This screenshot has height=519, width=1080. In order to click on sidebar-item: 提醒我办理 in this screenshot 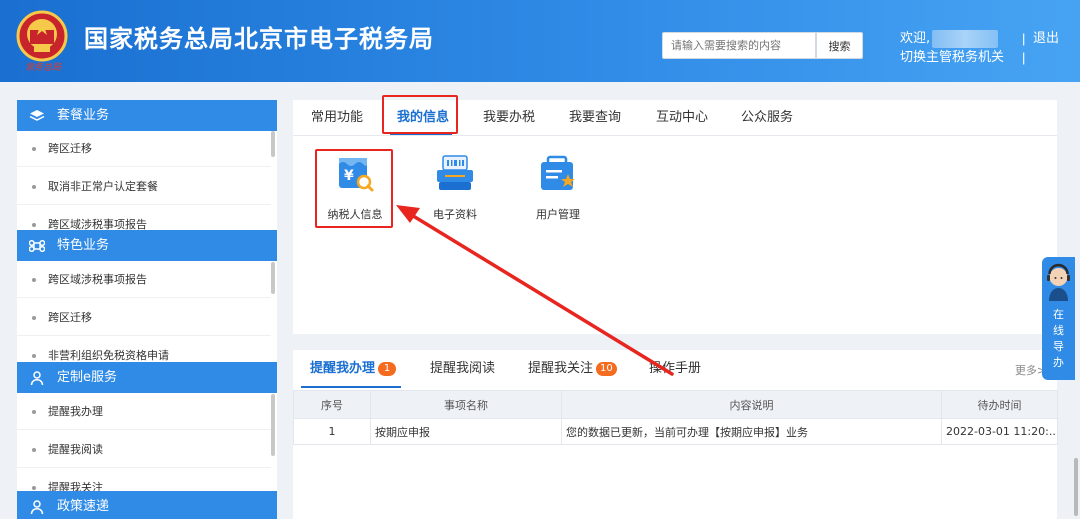, I will do `click(144, 412)`.